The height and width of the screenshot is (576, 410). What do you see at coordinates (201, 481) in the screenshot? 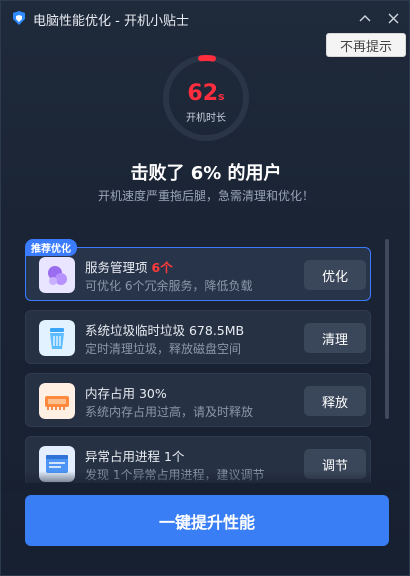
I see `list-fade` at bounding box center [201, 481].